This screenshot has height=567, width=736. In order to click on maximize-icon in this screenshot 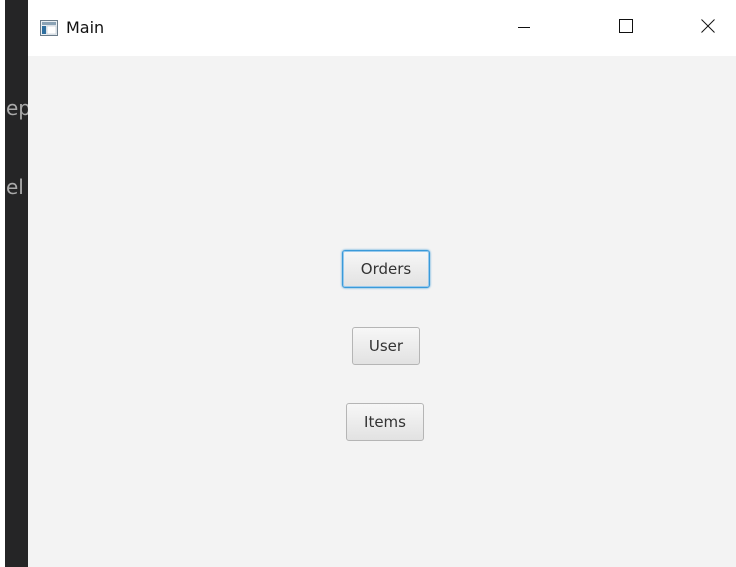, I will do `click(626, 28)`.